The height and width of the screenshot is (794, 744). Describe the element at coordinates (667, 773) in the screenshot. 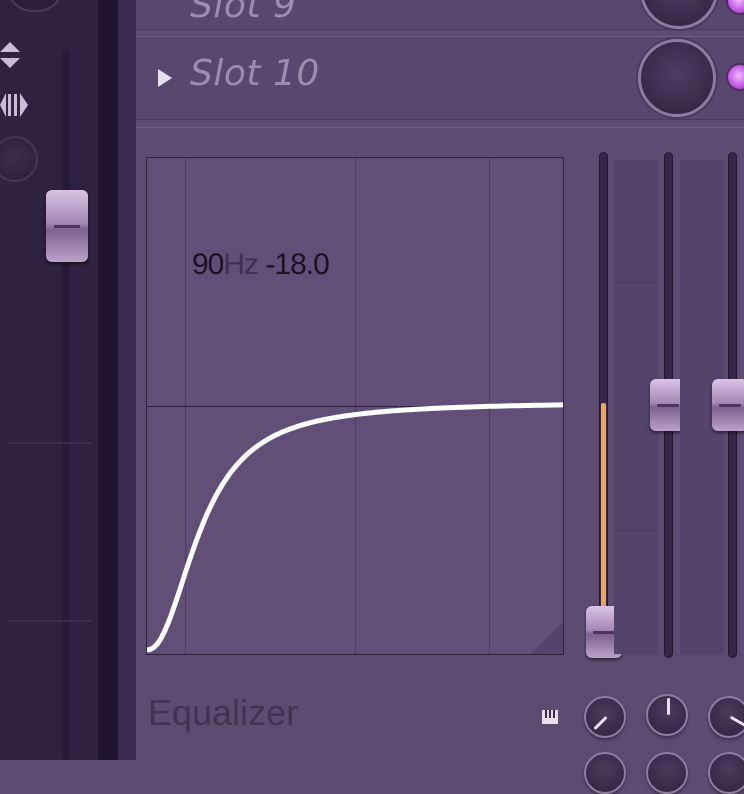

I see `band-knob-5-partial` at that location.